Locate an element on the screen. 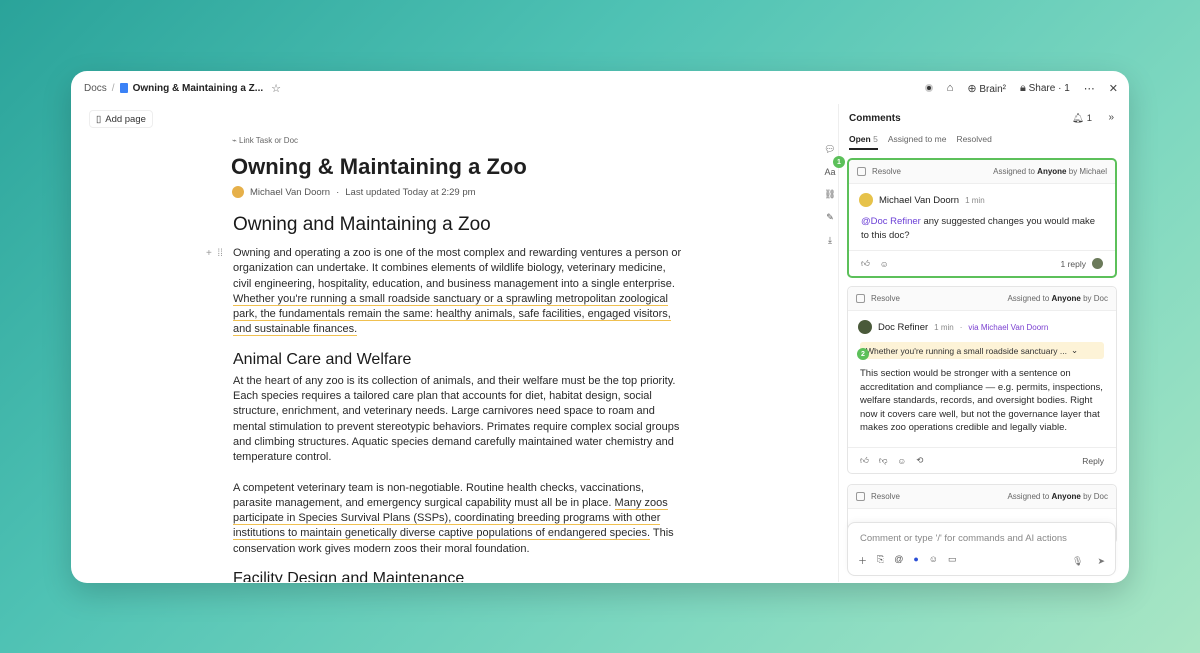  assigned-by: by Doc is located at coordinates (1095, 298).